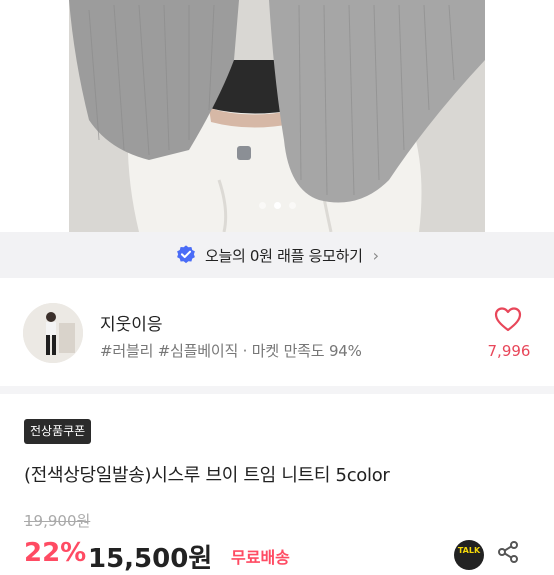 The image size is (554, 575). What do you see at coordinates (207, 475) in the screenshot?
I see `product-title: (전색상당일발송)시스루 브이 트임 니트티 5color` at bounding box center [207, 475].